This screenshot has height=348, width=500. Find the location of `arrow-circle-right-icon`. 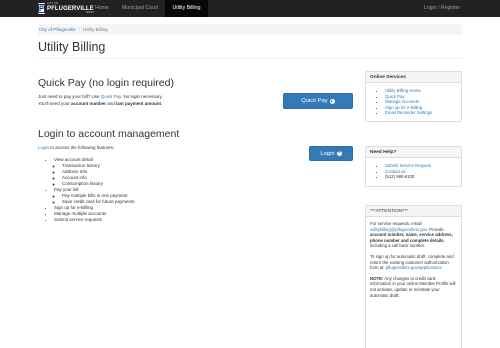

arrow-circle-right-icon is located at coordinates (332, 101).